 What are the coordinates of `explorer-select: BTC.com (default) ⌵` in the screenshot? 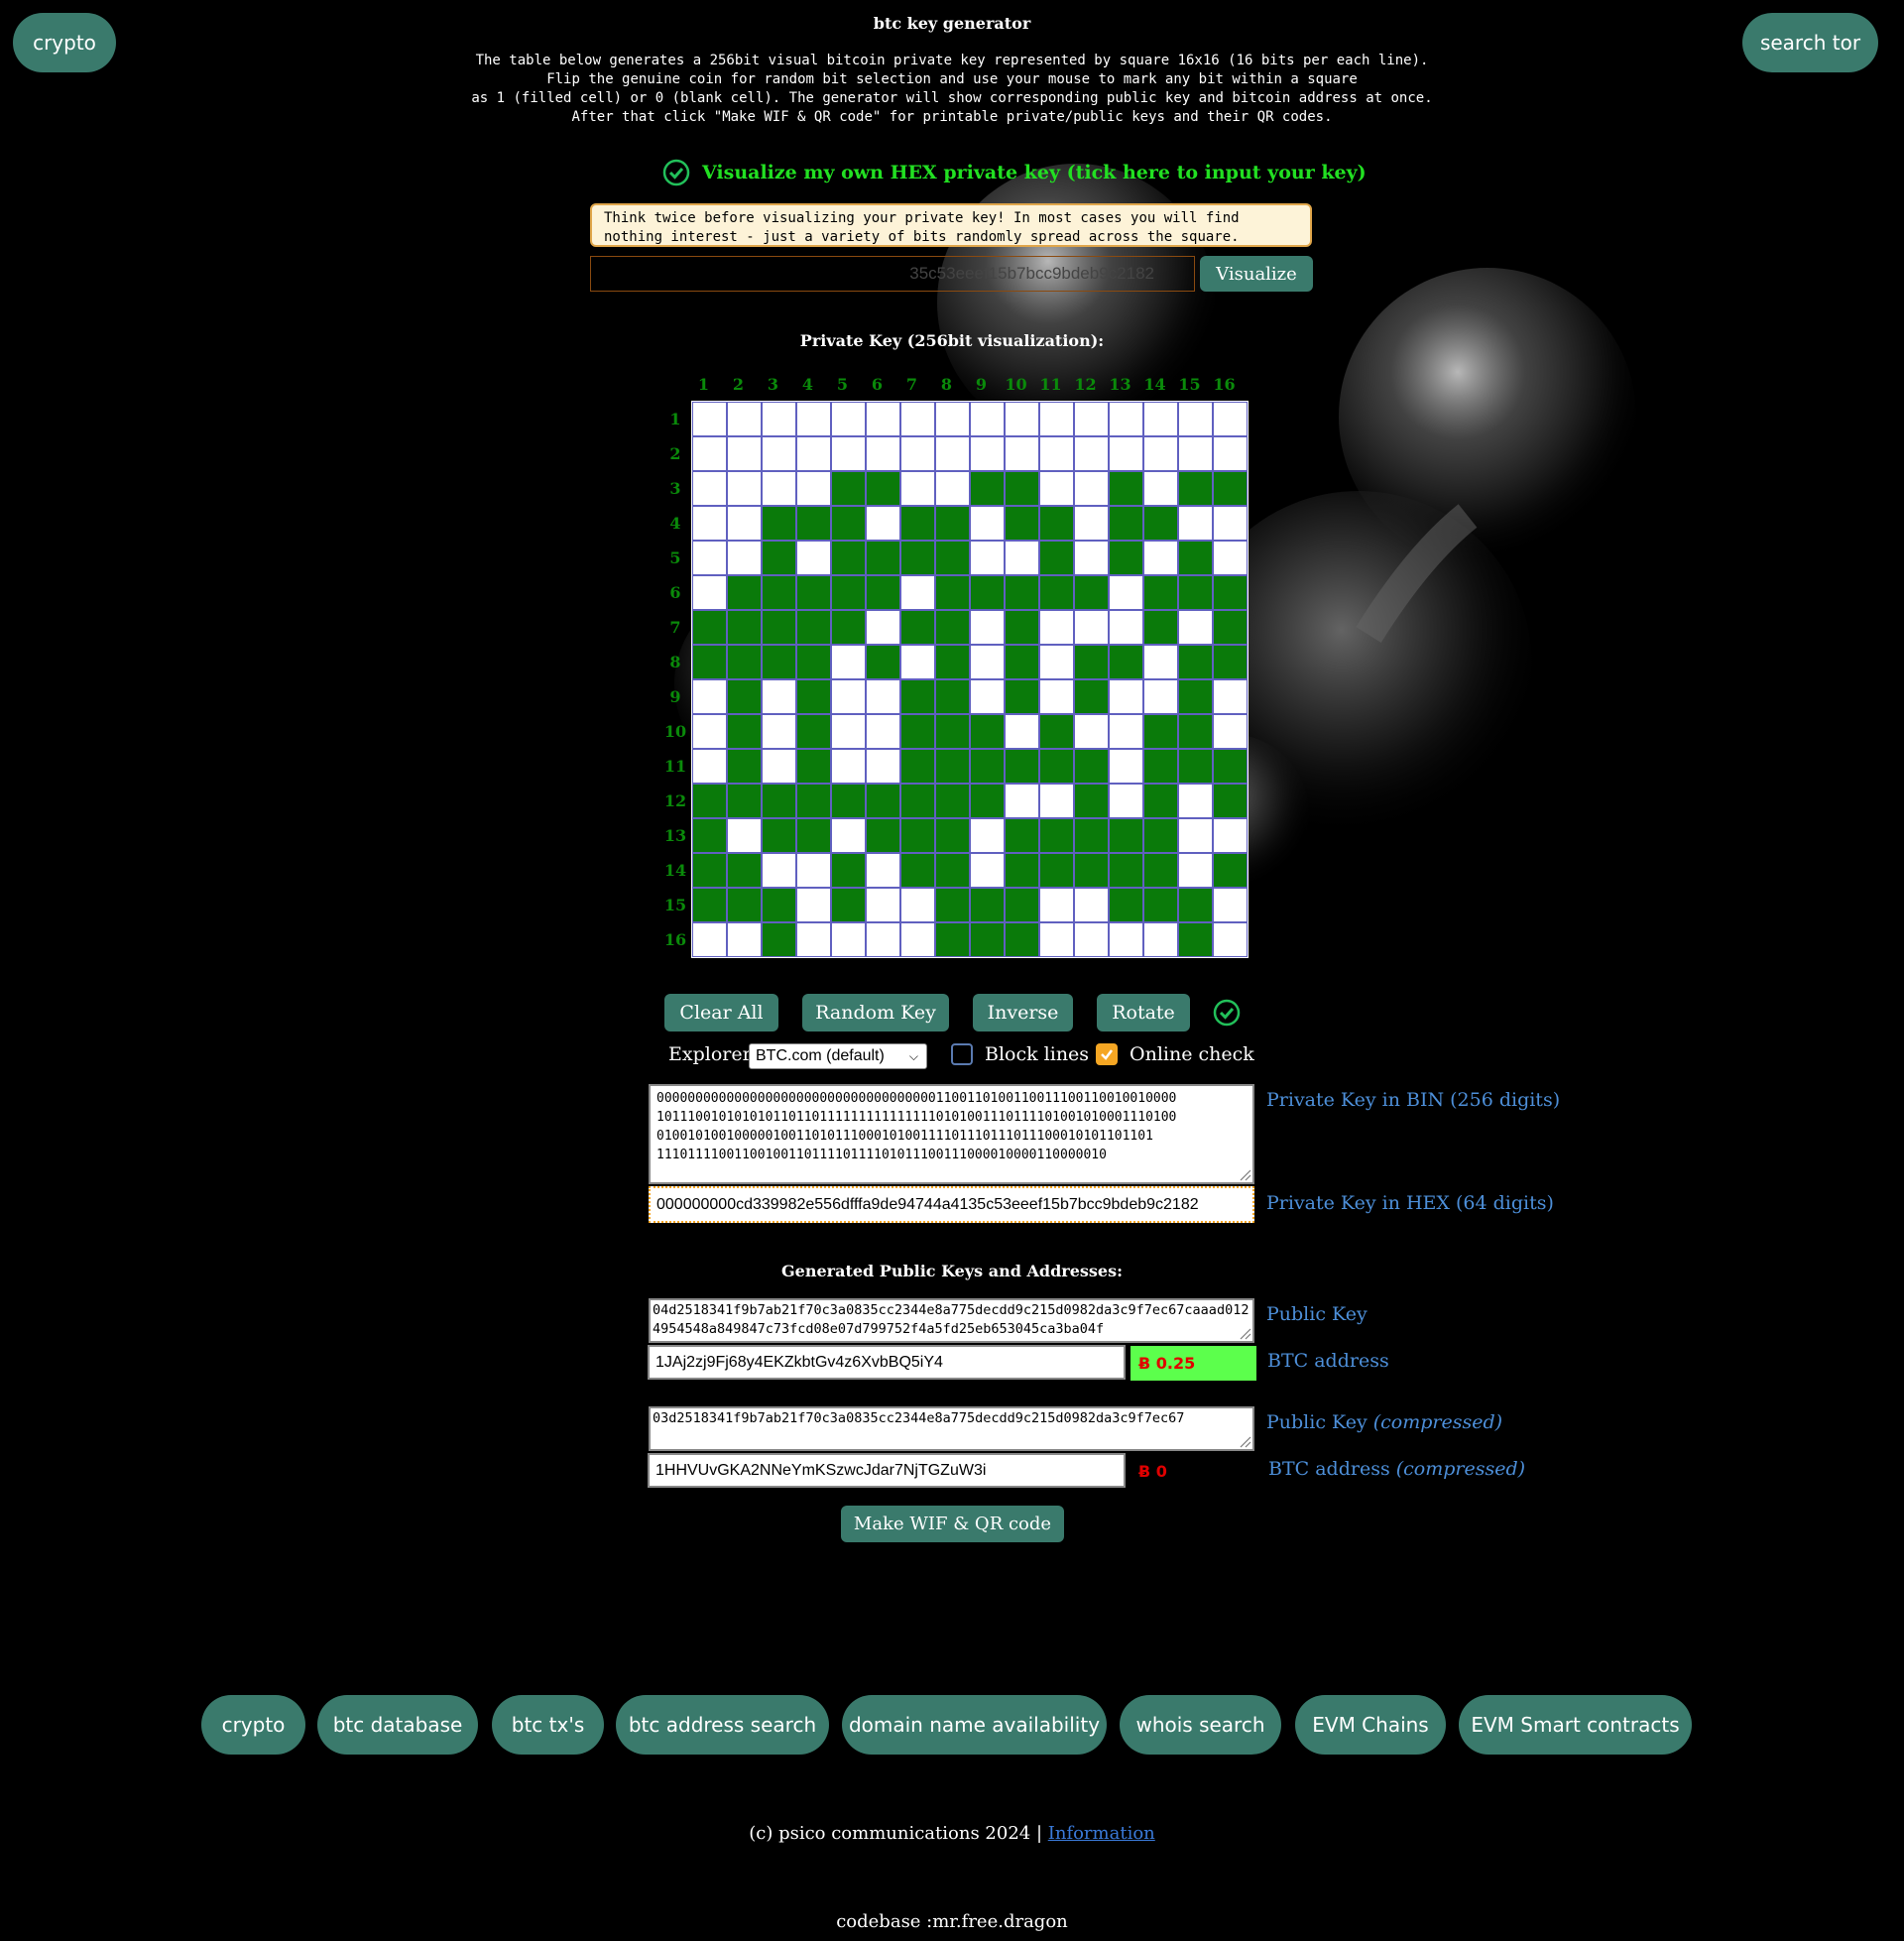 It's located at (838, 1056).